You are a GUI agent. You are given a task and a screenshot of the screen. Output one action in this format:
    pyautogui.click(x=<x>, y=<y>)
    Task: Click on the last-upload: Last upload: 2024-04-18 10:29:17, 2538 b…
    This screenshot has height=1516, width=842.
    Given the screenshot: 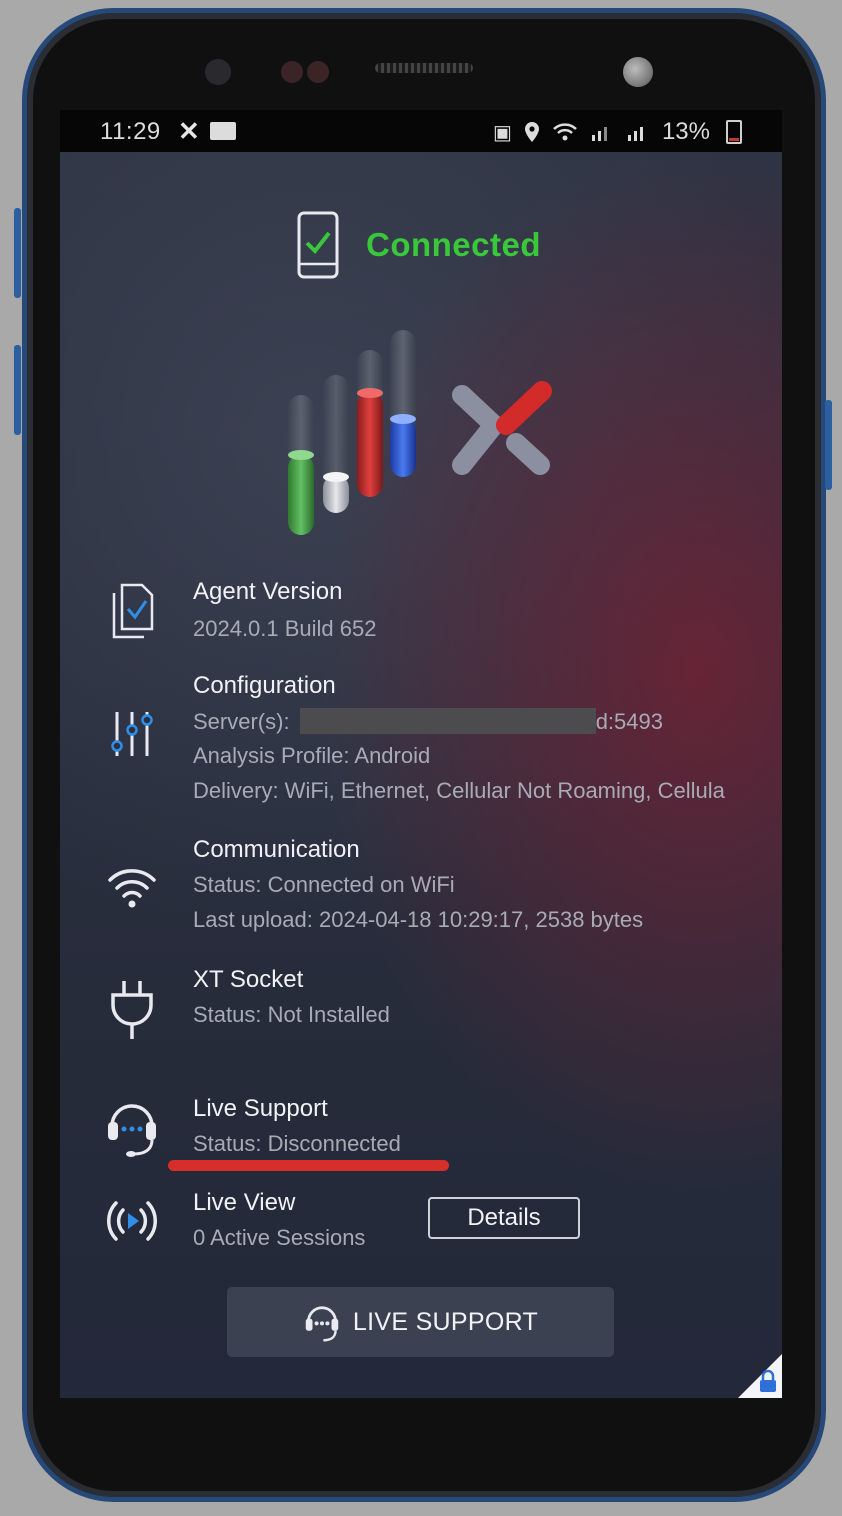 What is the action you would take?
    pyautogui.click(x=418, y=919)
    